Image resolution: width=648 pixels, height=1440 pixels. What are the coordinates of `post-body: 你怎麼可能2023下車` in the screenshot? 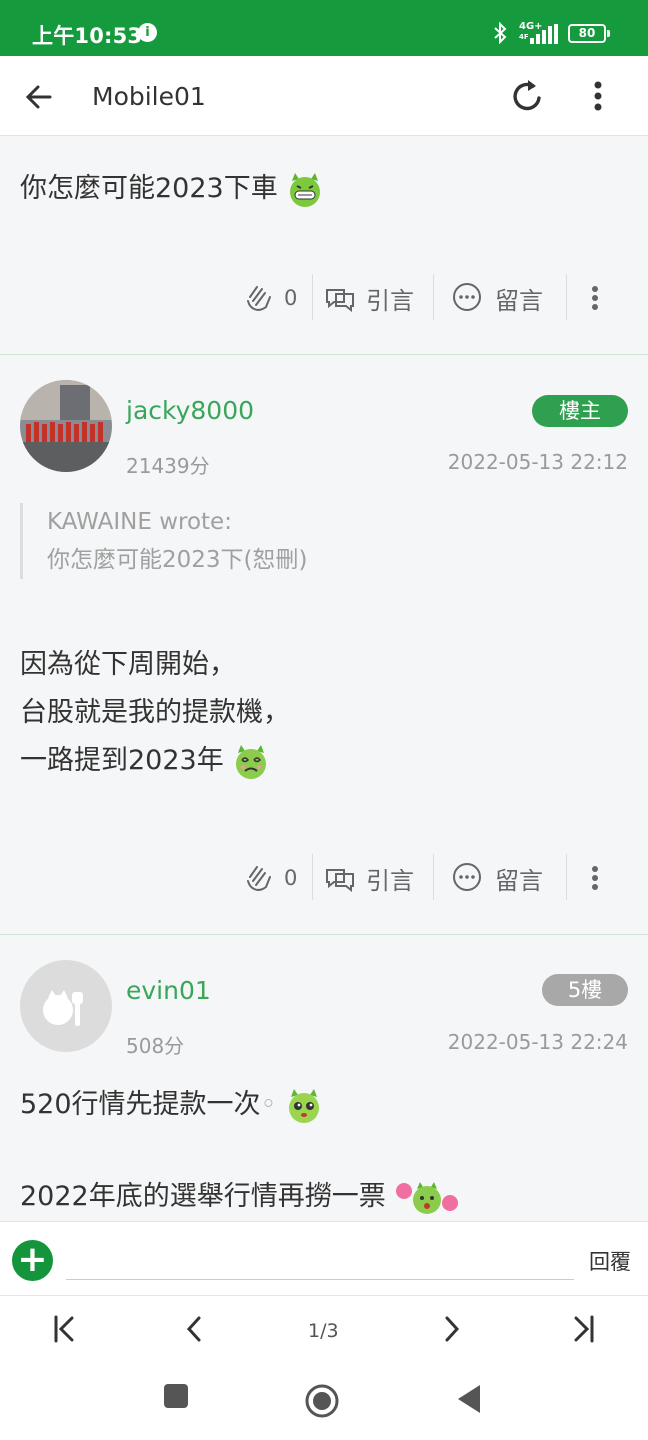 It's located at (172, 187).